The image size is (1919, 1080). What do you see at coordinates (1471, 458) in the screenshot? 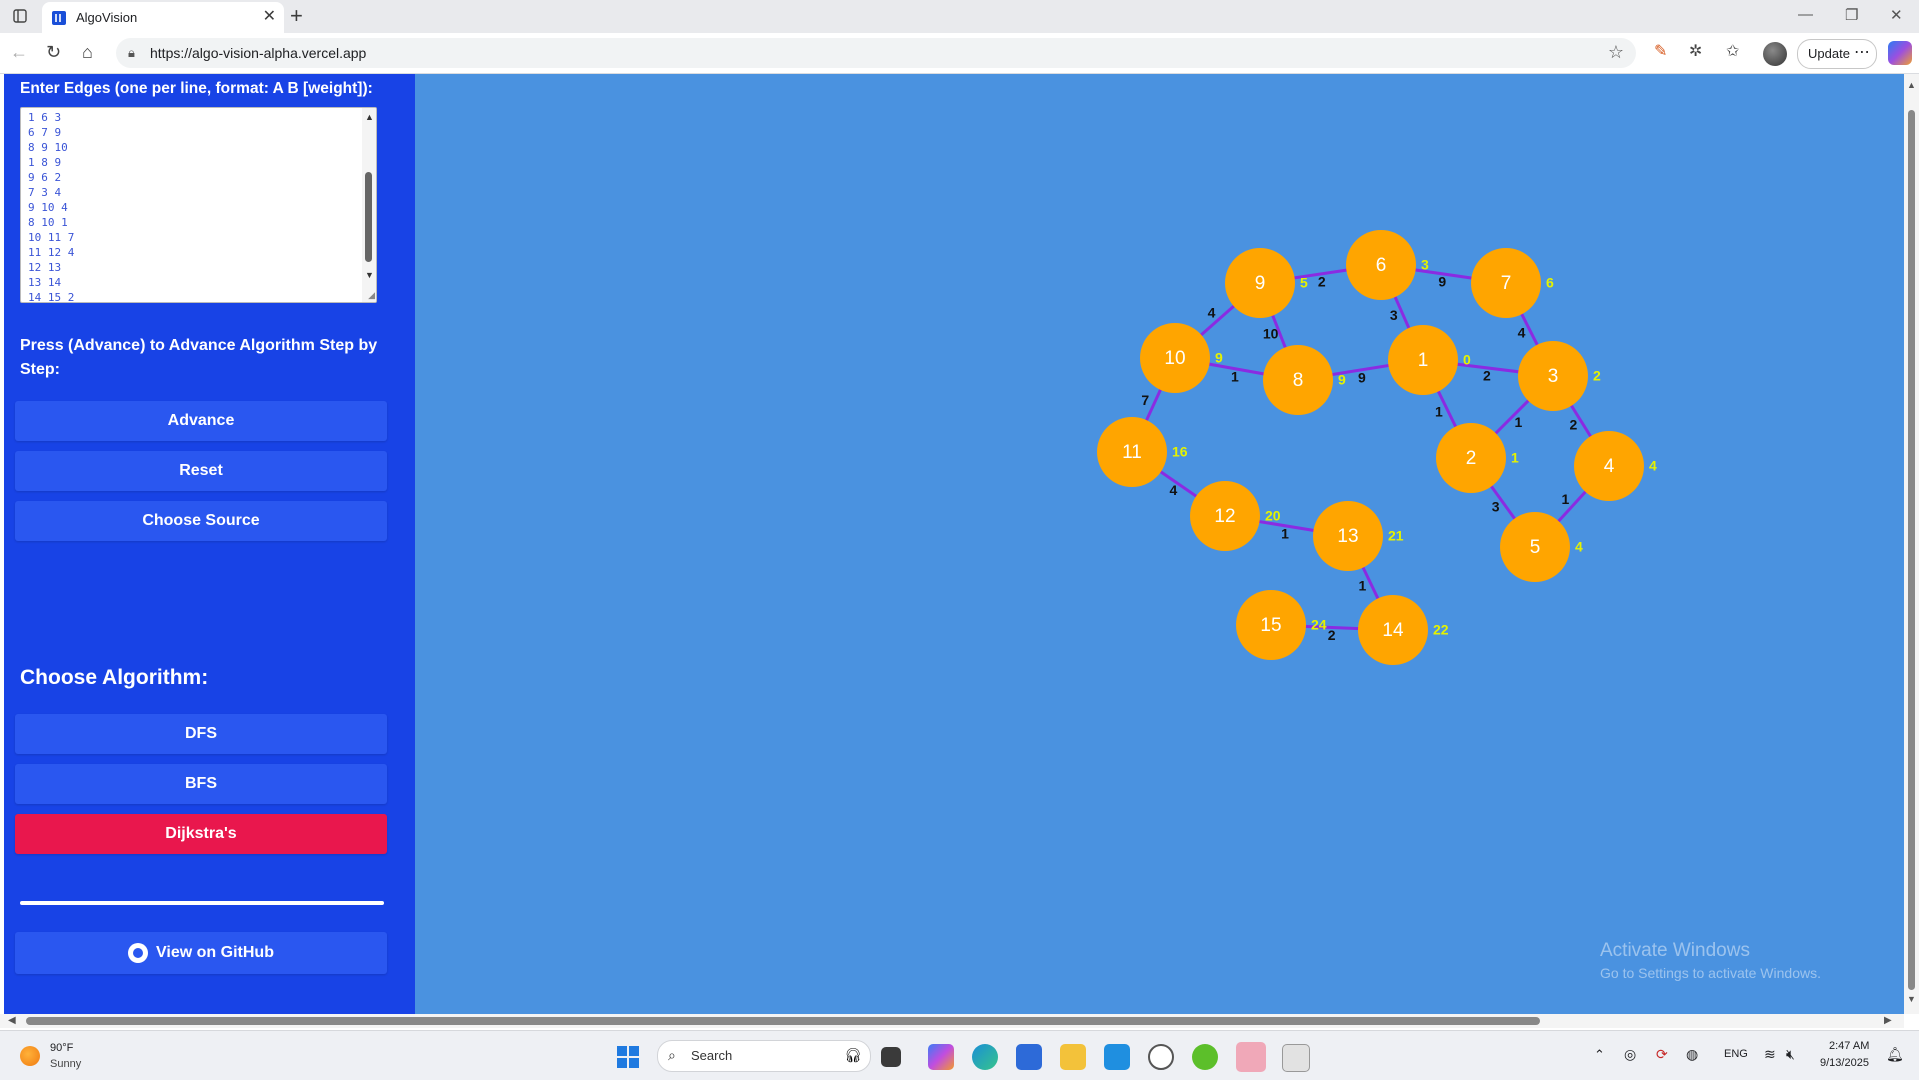
I see `node-label: 2` at bounding box center [1471, 458].